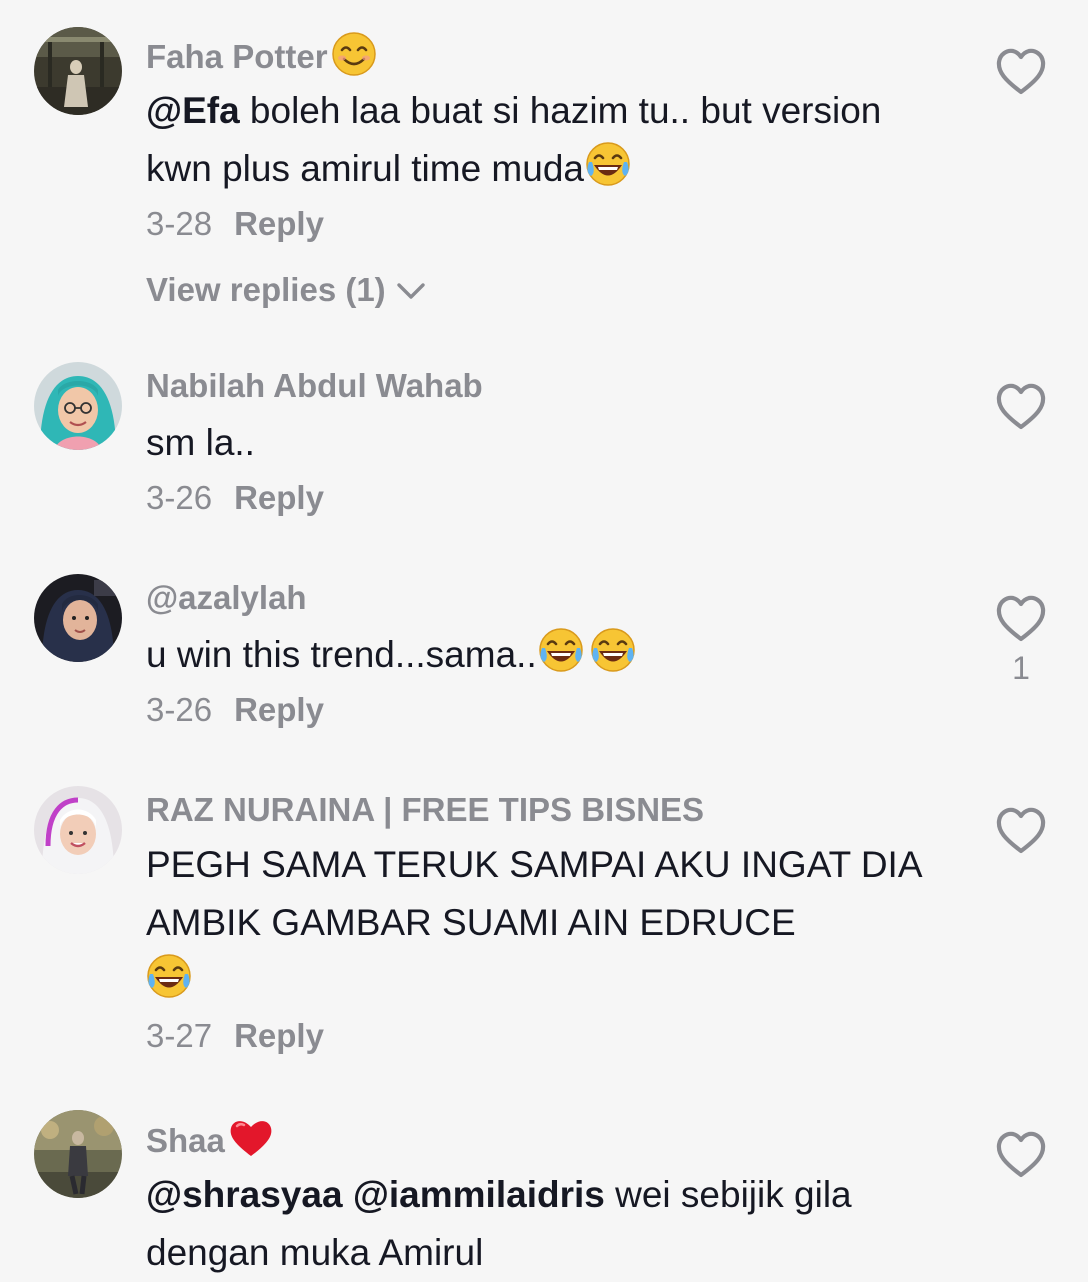  I want to click on mention-link: @Efa, so click(193, 110).